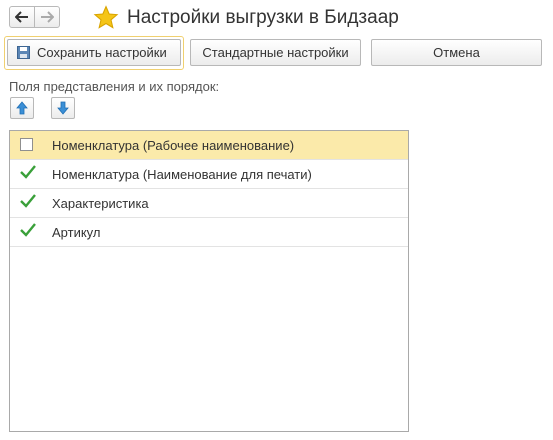 This screenshot has width=553, height=440. I want to click on row-checkbox-unchecked, so click(26, 144).